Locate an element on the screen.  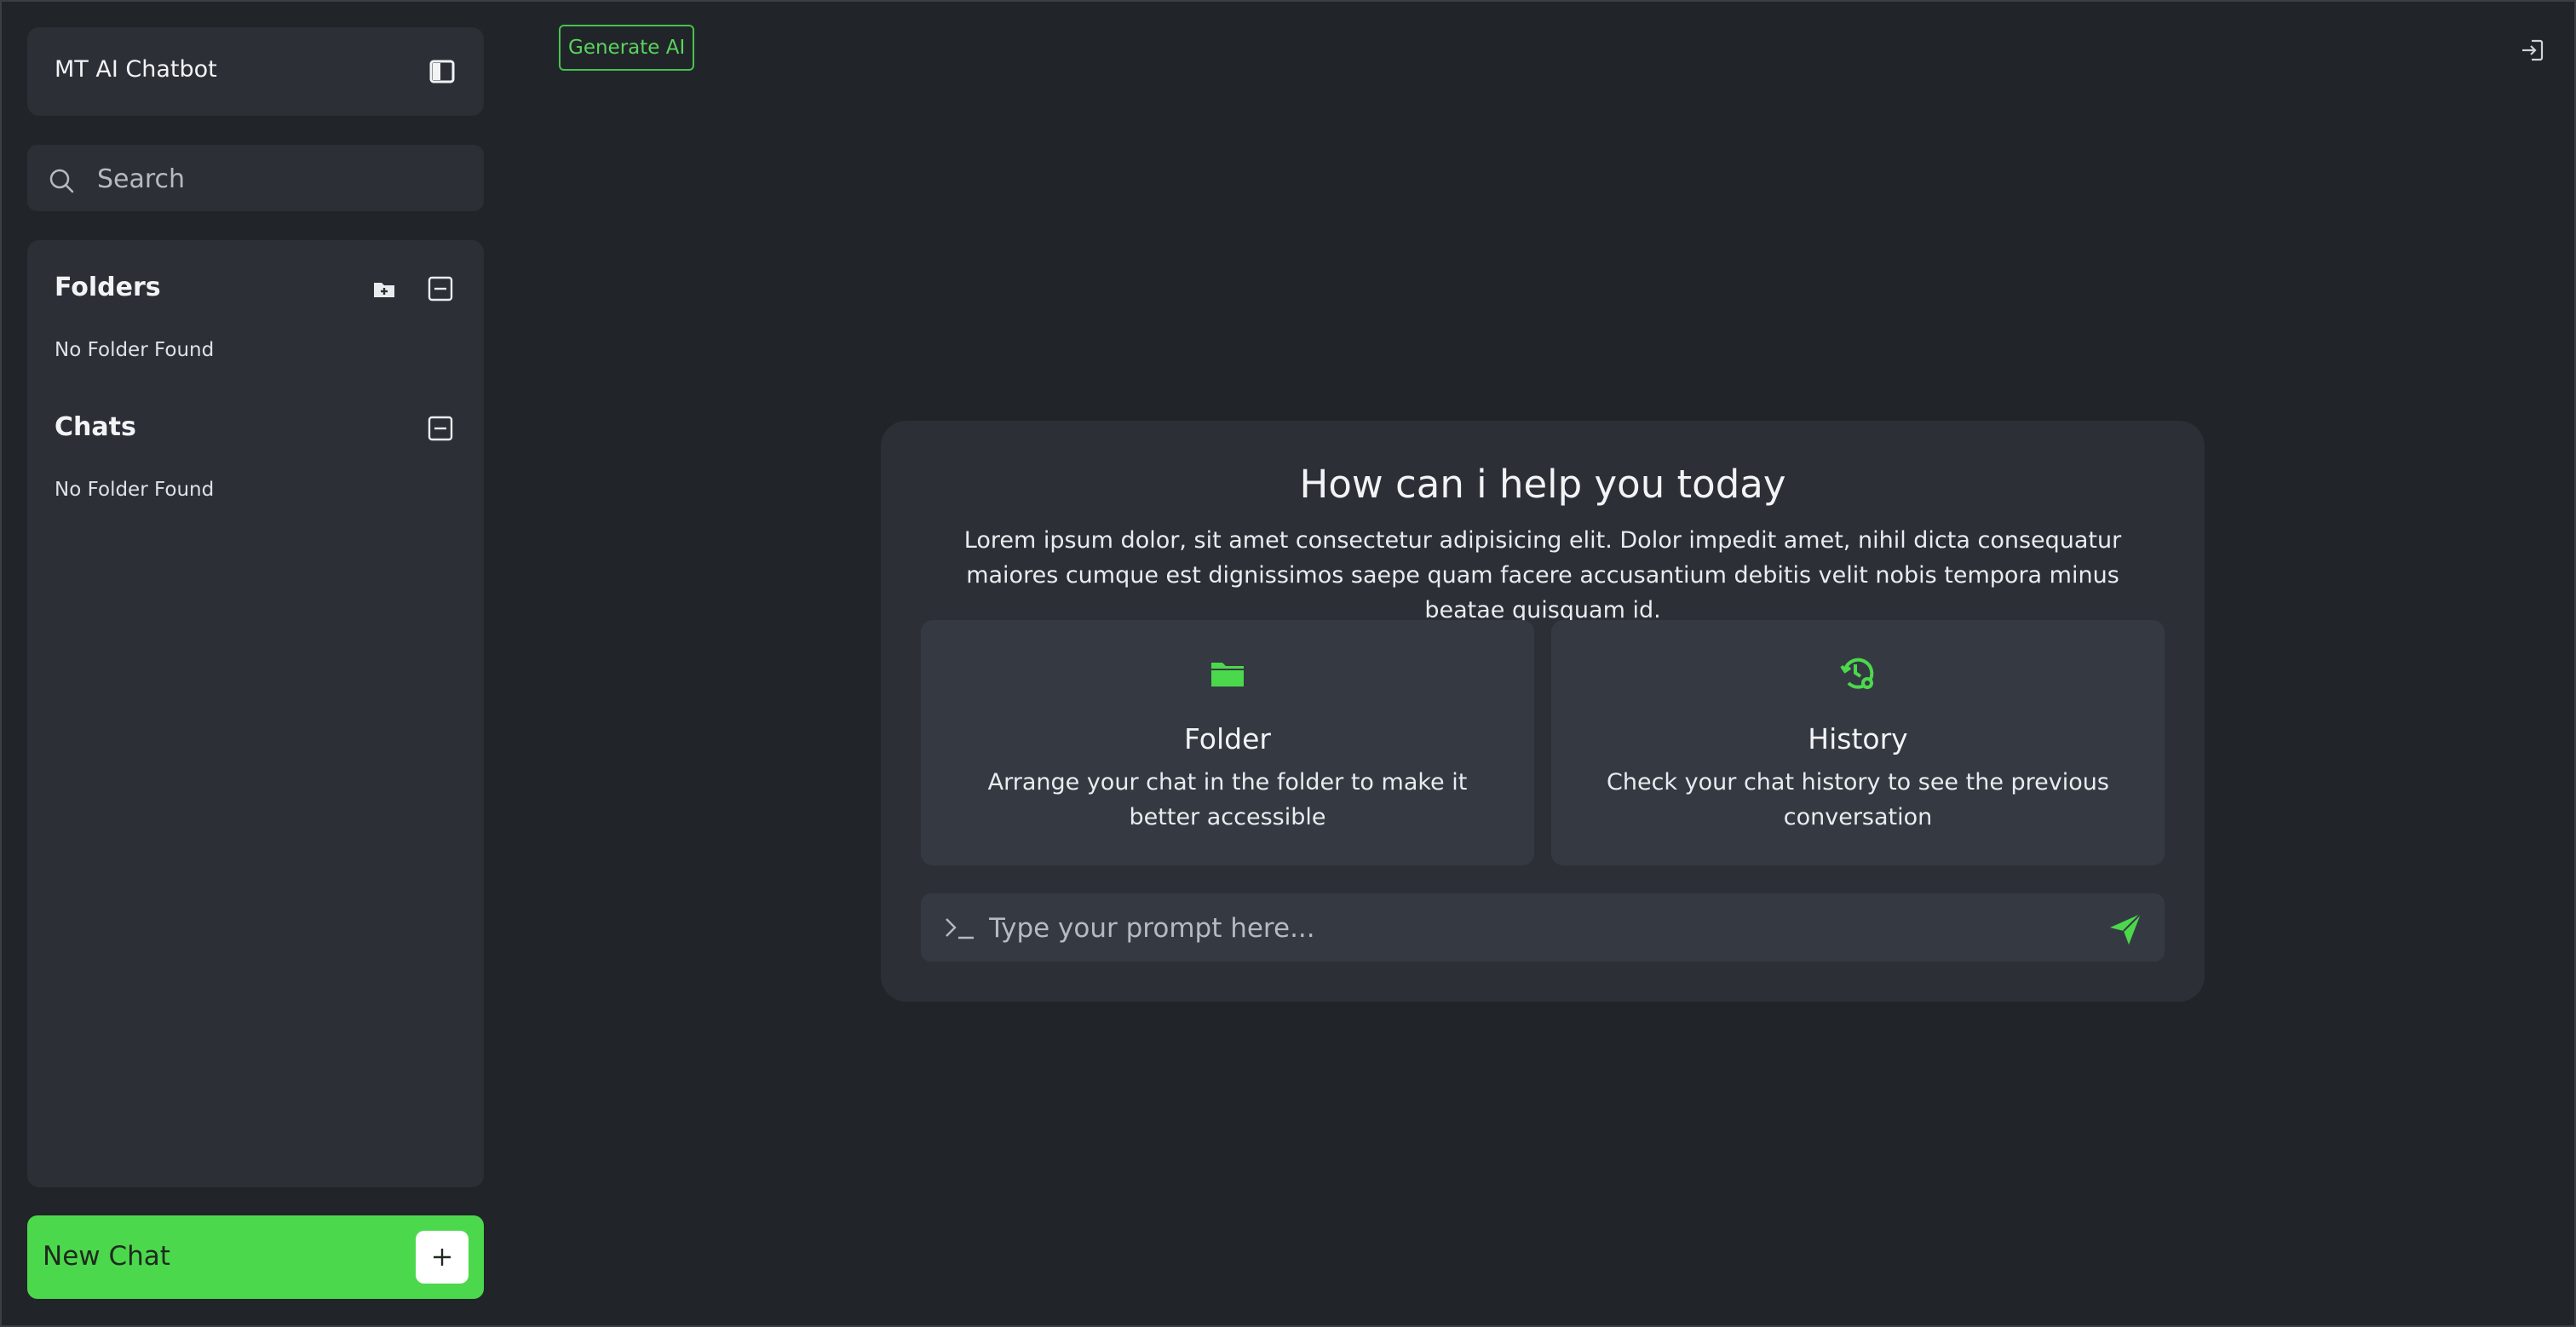
new-chat-label: New Chat is located at coordinates (107, 1256).